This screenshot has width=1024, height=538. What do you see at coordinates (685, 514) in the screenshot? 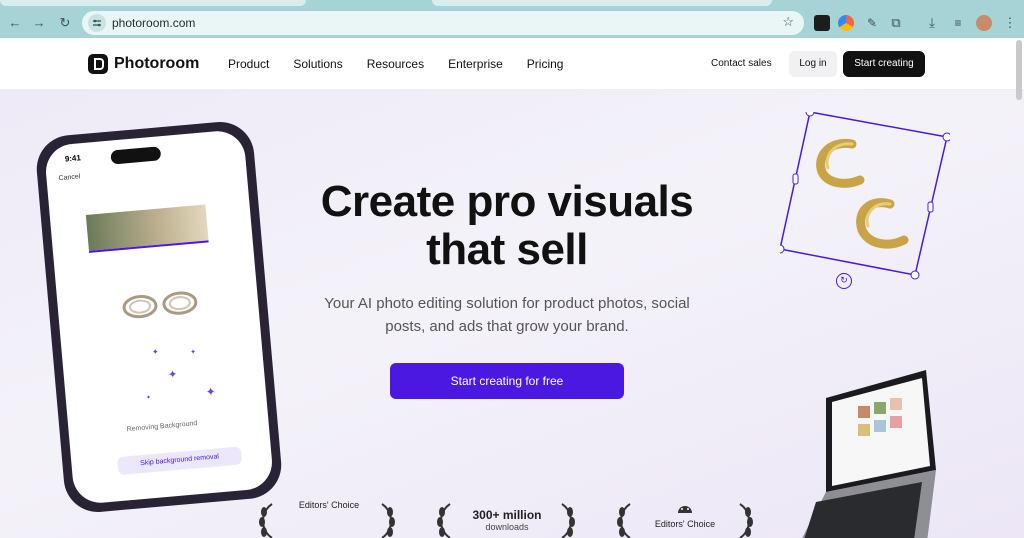
I see `award-android-editors-choice: Editors' Choice` at bounding box center [685, 514].